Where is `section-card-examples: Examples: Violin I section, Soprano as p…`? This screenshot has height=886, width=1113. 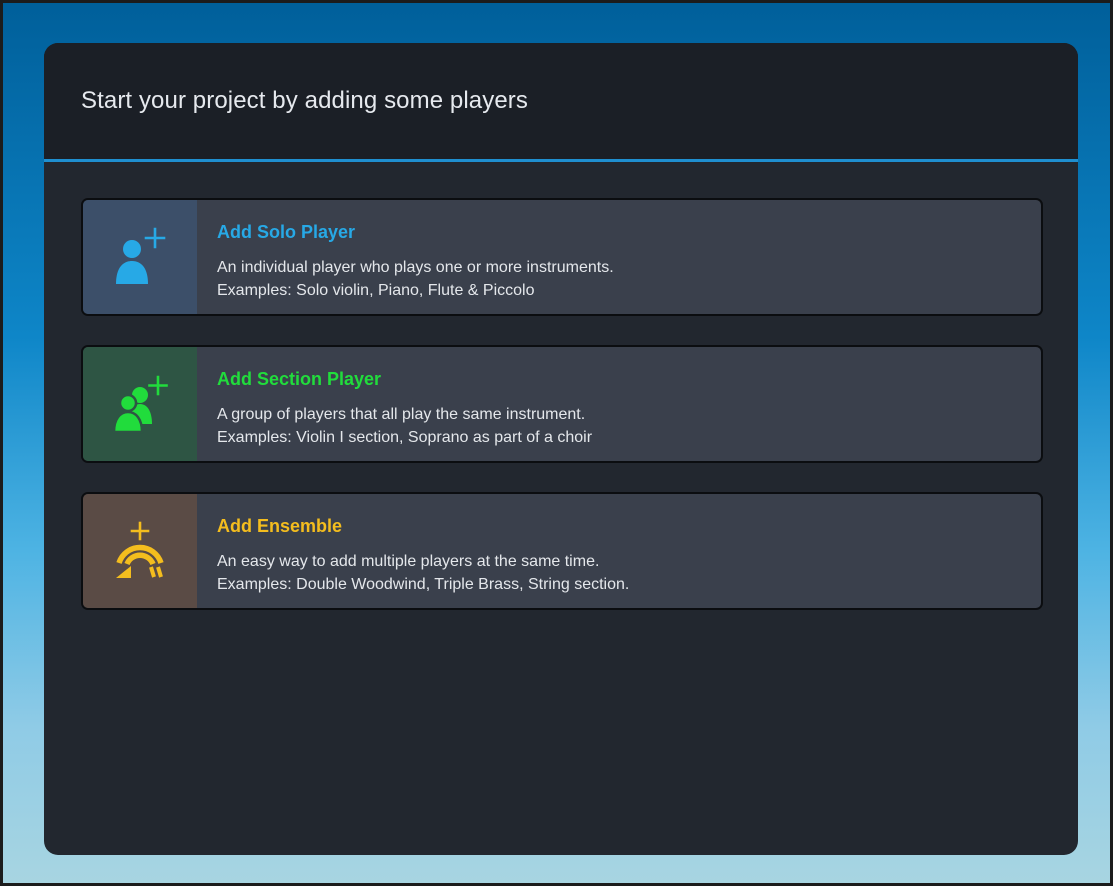
section-card-examples: Examples: Violin I section, Soprano as p… is located at coordinates (405, 437).